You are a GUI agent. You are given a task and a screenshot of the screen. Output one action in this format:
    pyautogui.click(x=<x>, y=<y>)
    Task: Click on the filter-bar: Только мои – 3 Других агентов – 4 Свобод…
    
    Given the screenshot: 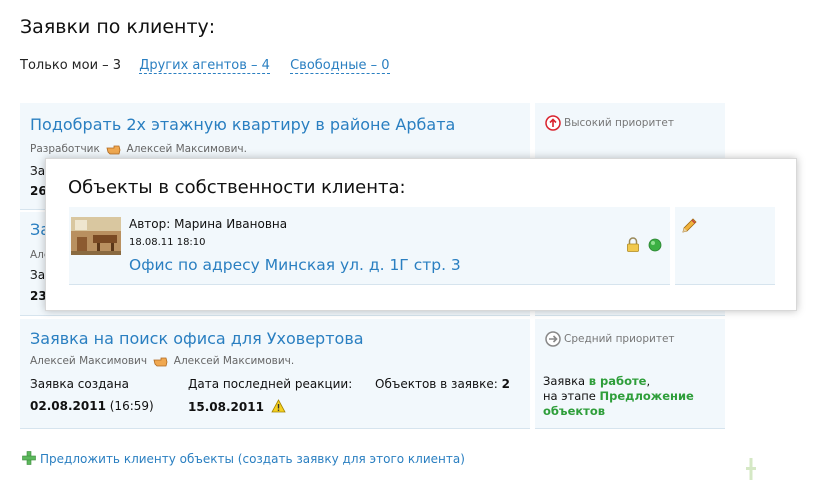 What is the action you would take?
    pyautogui.click(x=213, y=66)
    